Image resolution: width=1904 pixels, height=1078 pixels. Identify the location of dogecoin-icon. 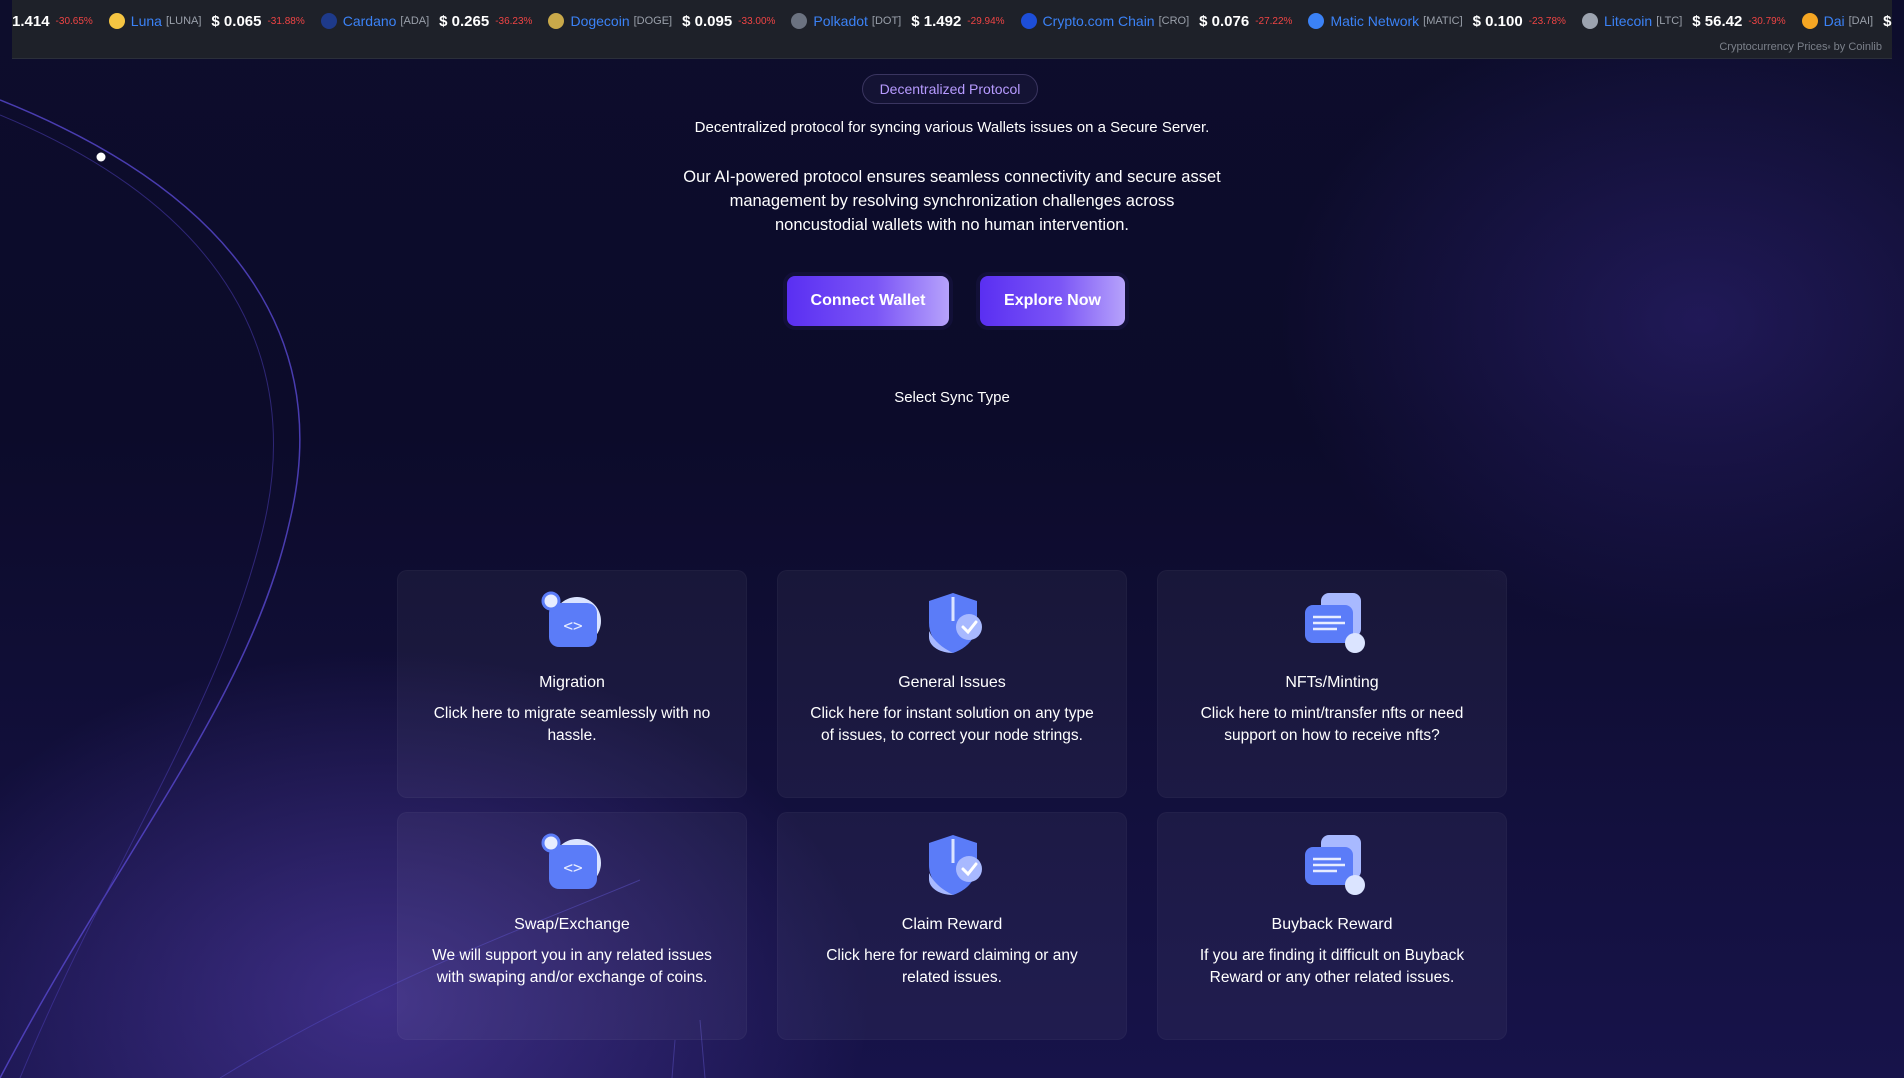
(556, 21).